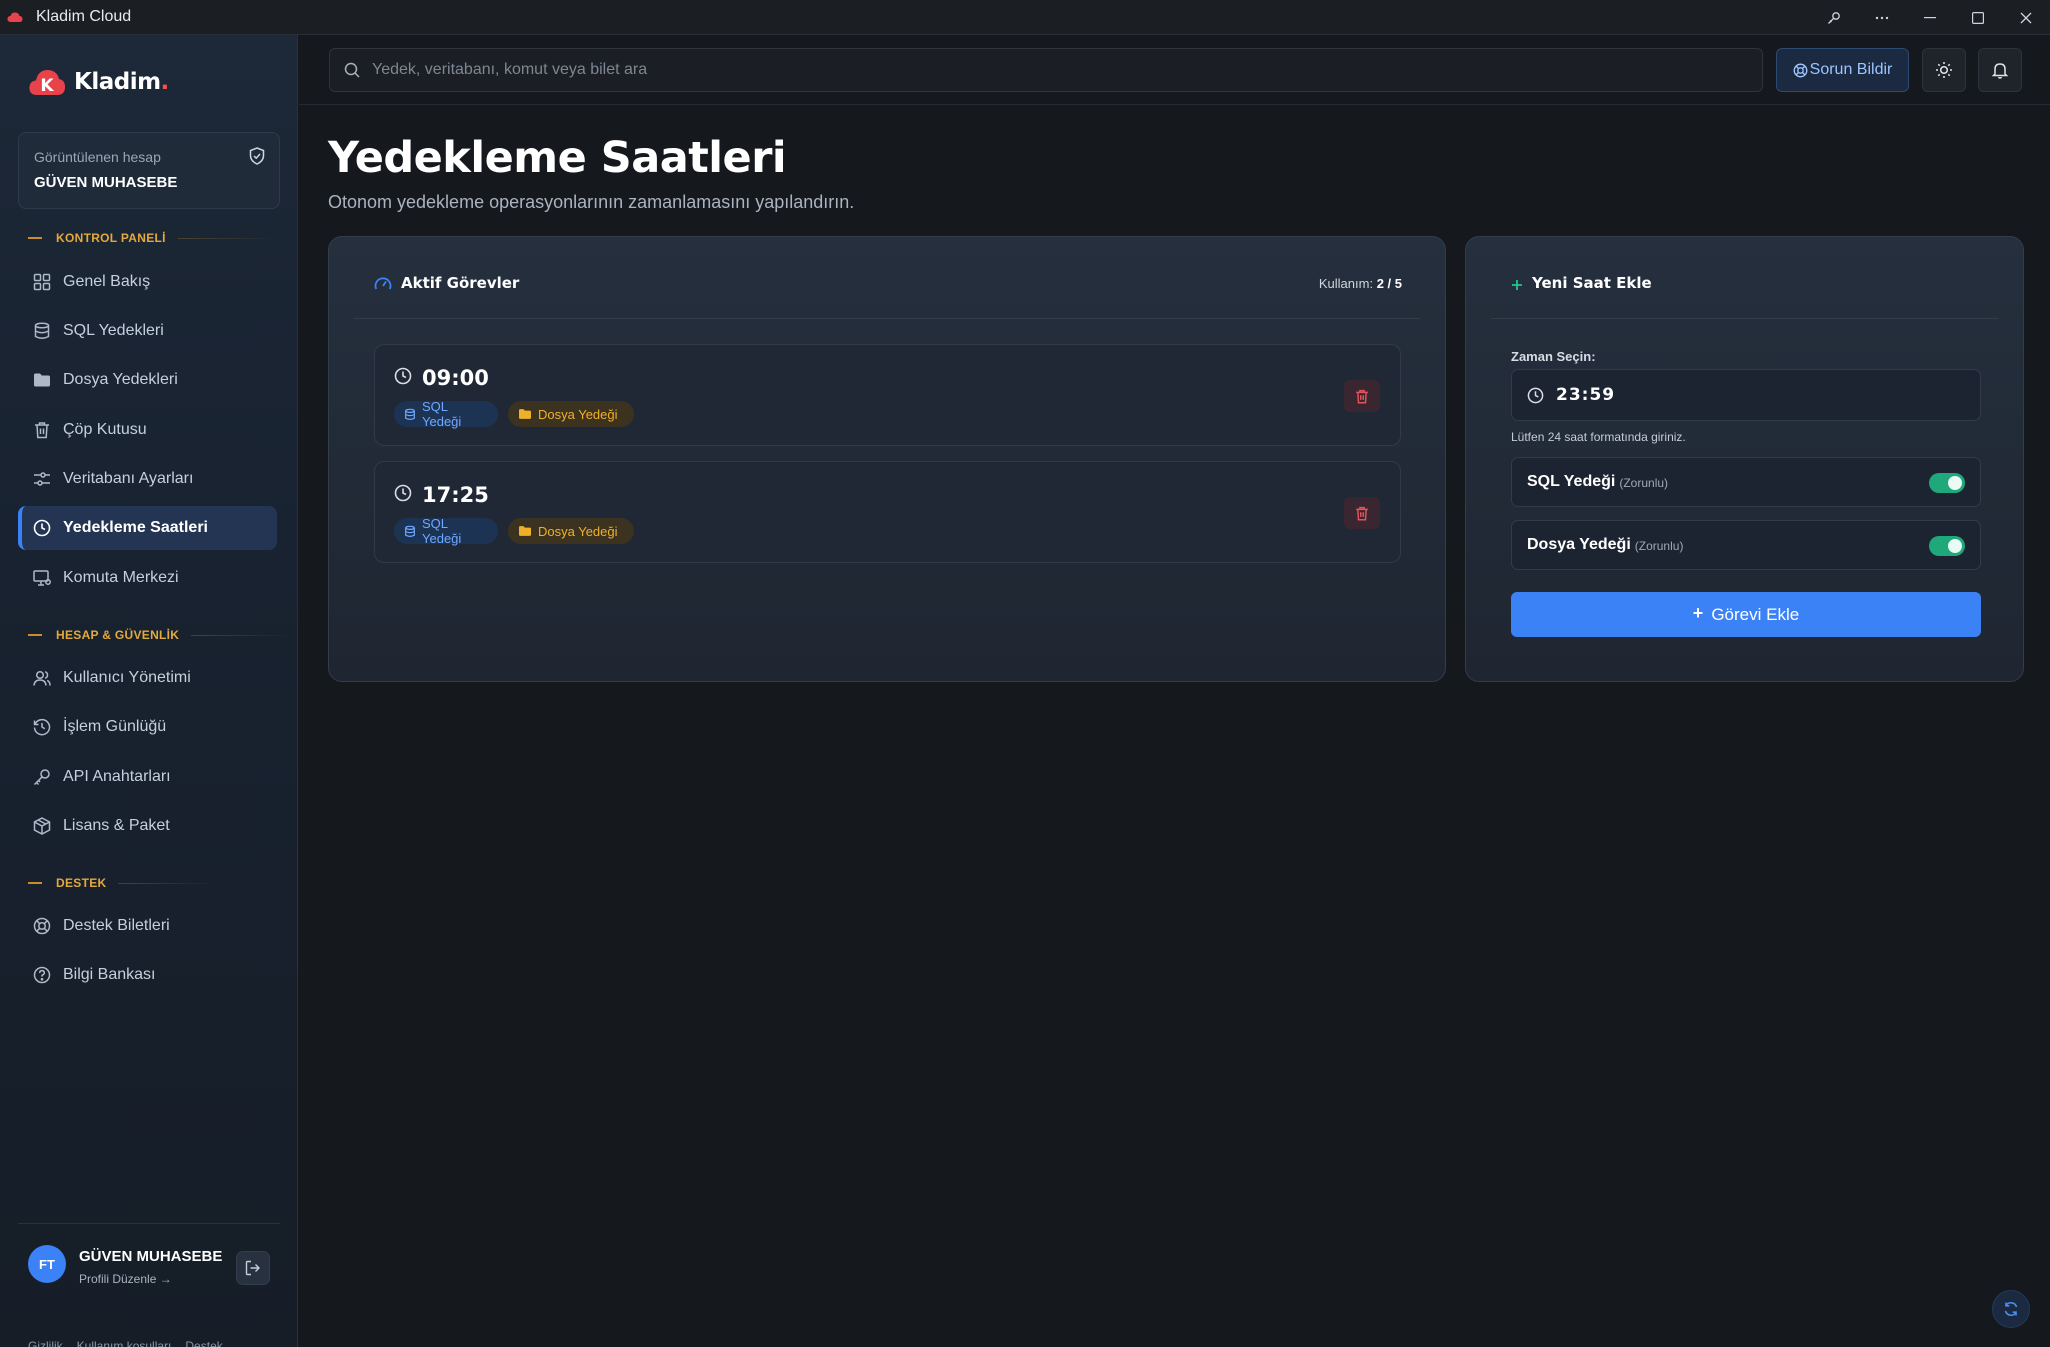 This screenshot has width=2050, height=1347. Describe the element at coordinates (153, 238) in the screenshot. I see `section-control: KONTROL PANELİ` at that location.